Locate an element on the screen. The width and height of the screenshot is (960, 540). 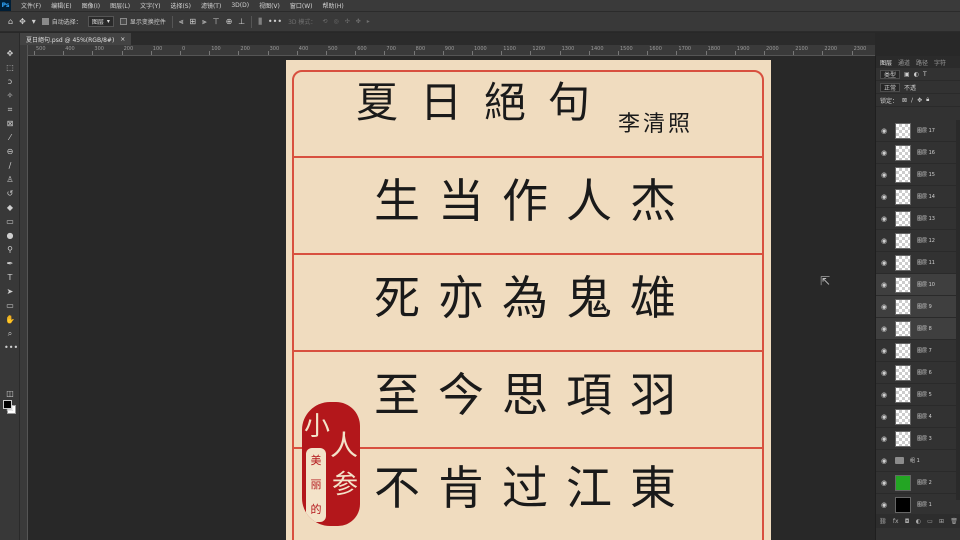
lock-transparency-icon: ⊠ is located at coordinates (904, 100).